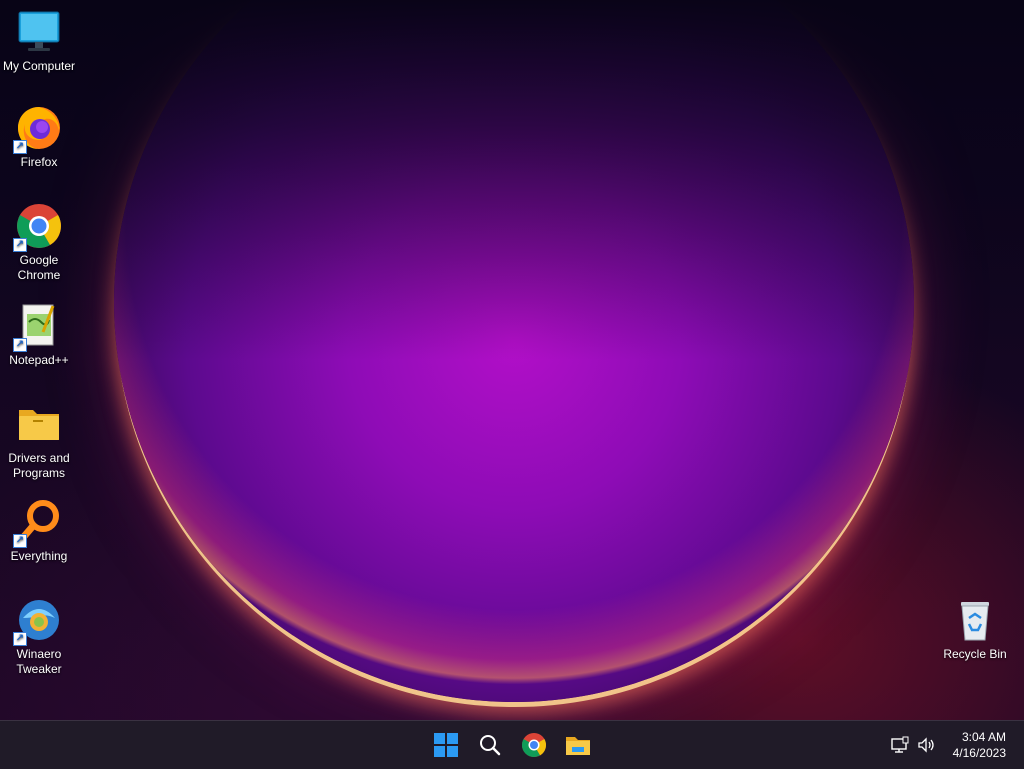 Image resolution: width=1024 pixels, height=769 pixels. What do you see at coordinates (38, 523) in the screenshot?
I see `everything-search-icon: ↗` at bounding box center [38, 523].